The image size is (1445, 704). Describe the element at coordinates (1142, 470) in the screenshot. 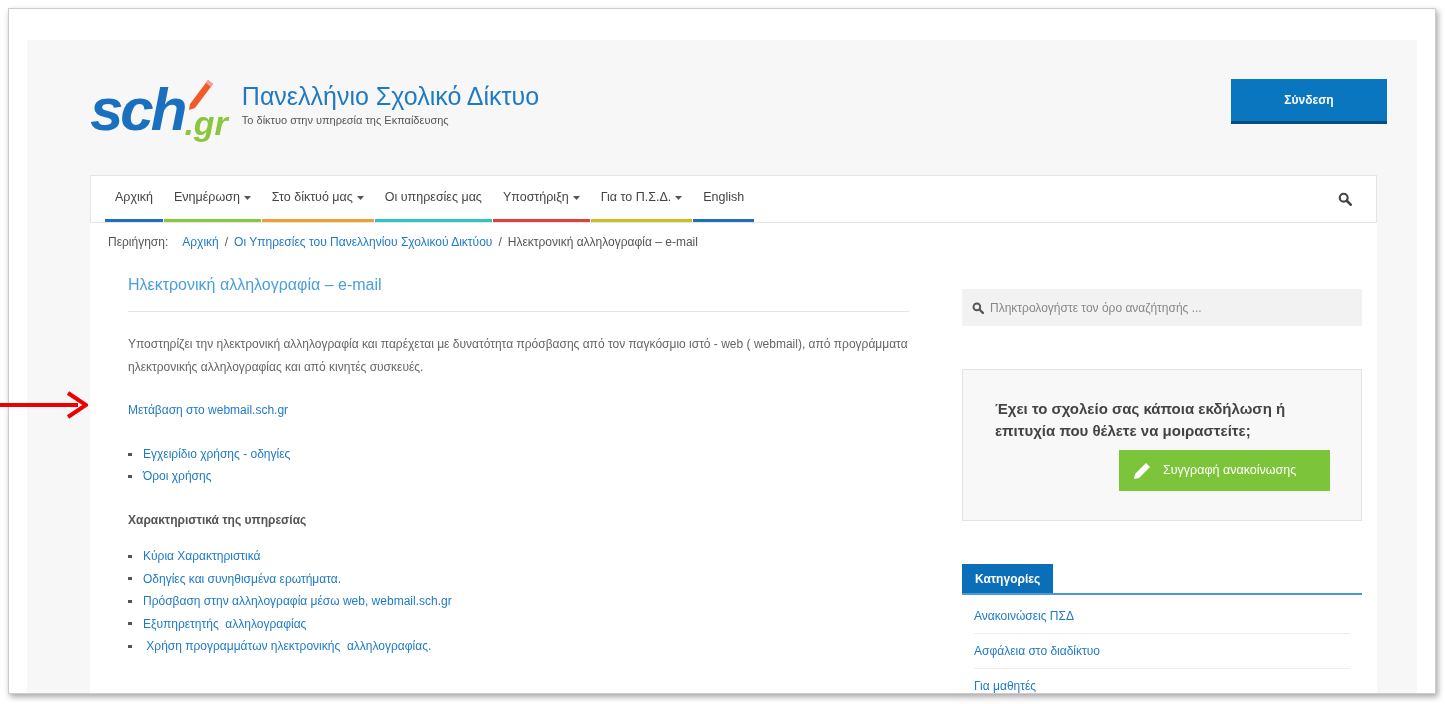

I see `pencil-icon` at that location.